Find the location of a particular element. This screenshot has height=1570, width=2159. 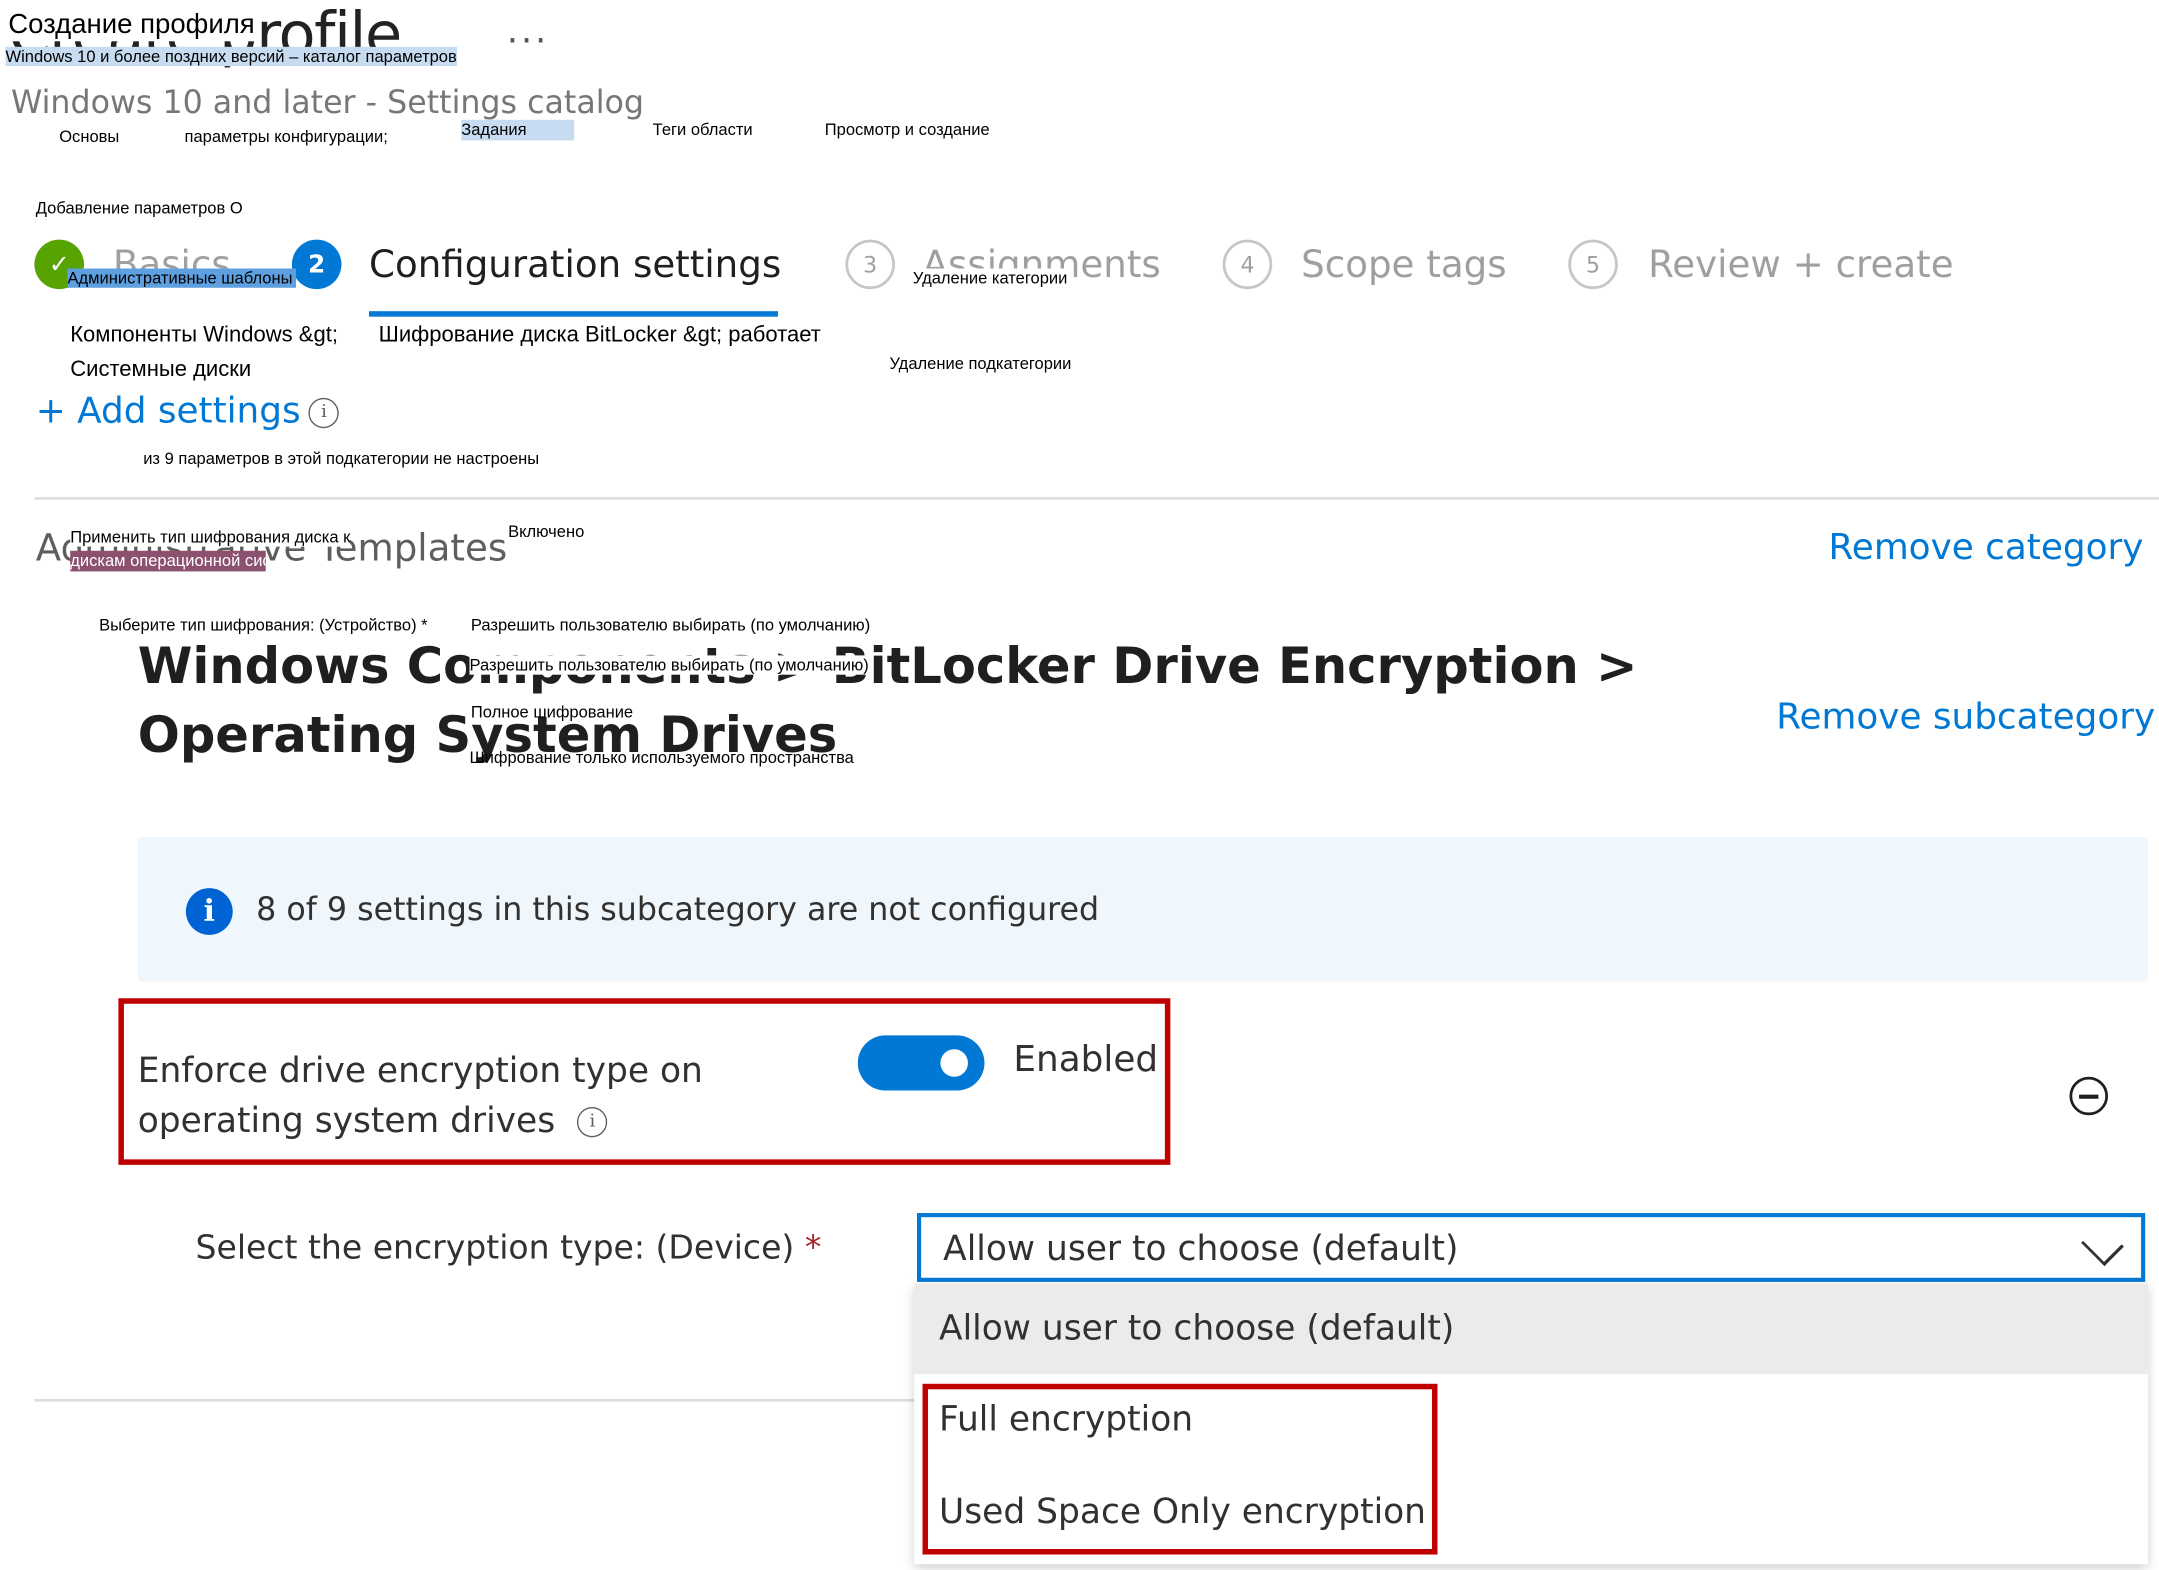

info-filled-icon: i is located at coordinates (209, 911).